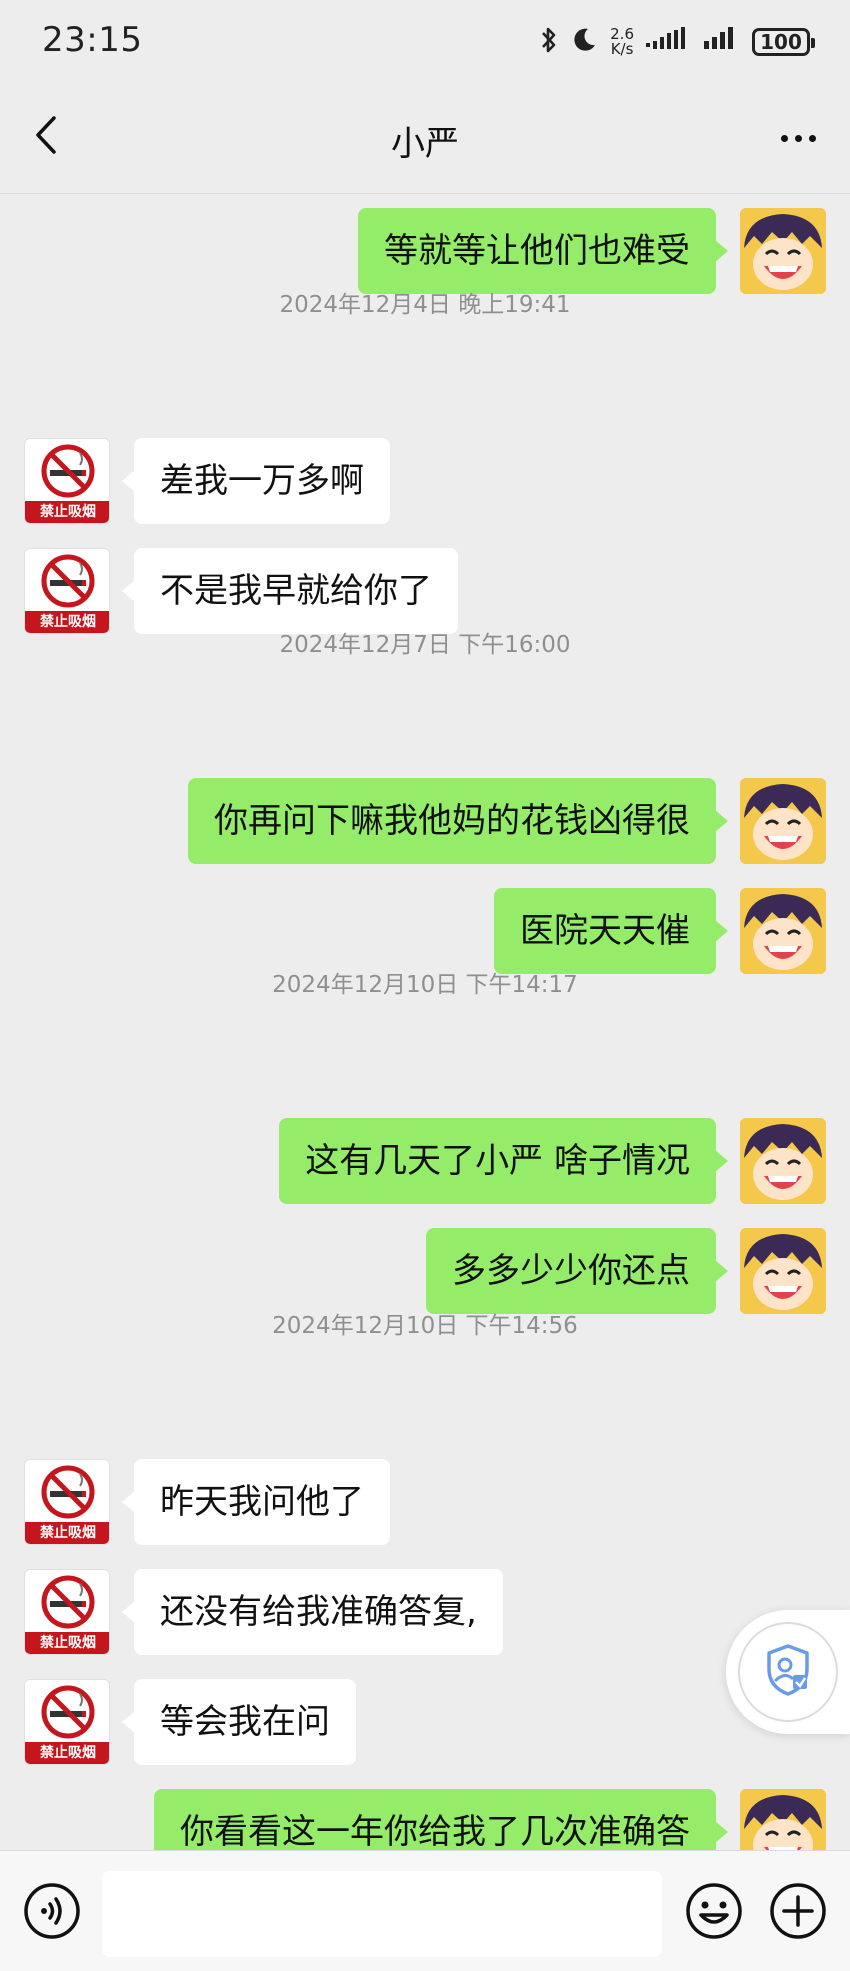 Image resolution: width=850 pixels, height=1971 pixels. Describe the element at coordinates (382, 1914) in the screenshot. I see `message-input` at that location.